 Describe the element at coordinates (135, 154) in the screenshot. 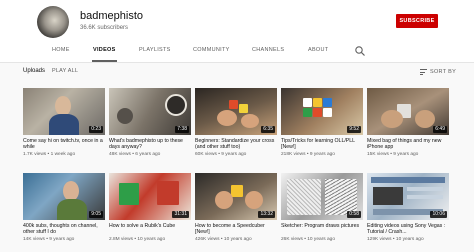

I see `video-meta: 48K views • 6 years ago` at that location.